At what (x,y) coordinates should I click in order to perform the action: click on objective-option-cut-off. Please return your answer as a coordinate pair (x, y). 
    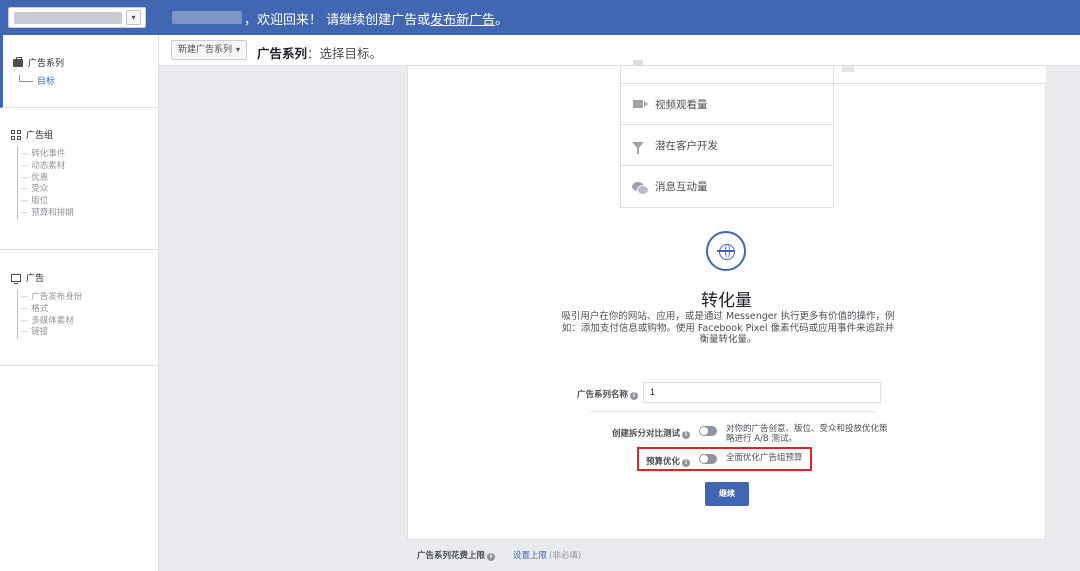
    Looking at the image, I should click on (727, 63).